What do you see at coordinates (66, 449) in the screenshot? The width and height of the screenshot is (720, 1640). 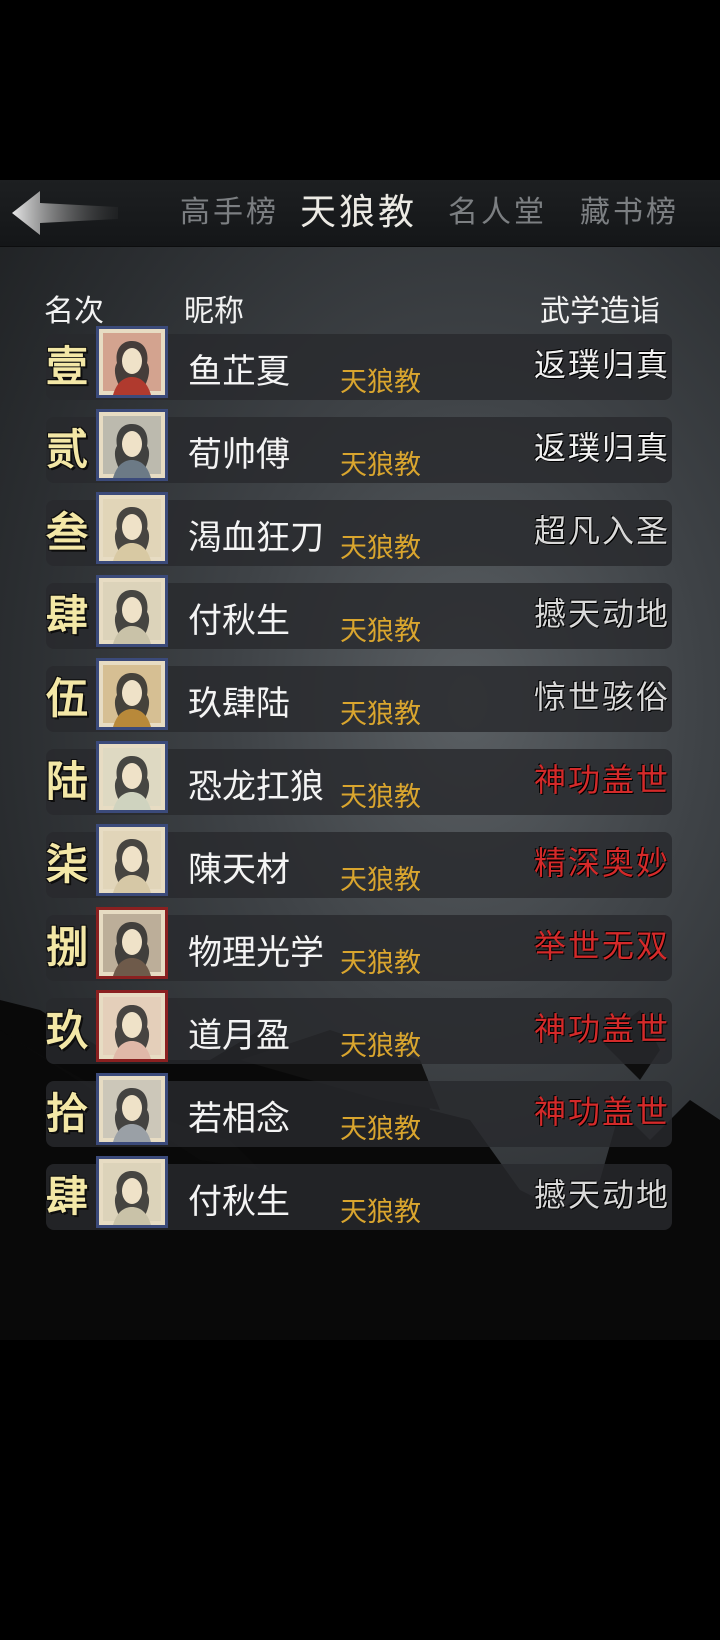 I see `rank-numeral: 贰` at bounding box center [66, 449].